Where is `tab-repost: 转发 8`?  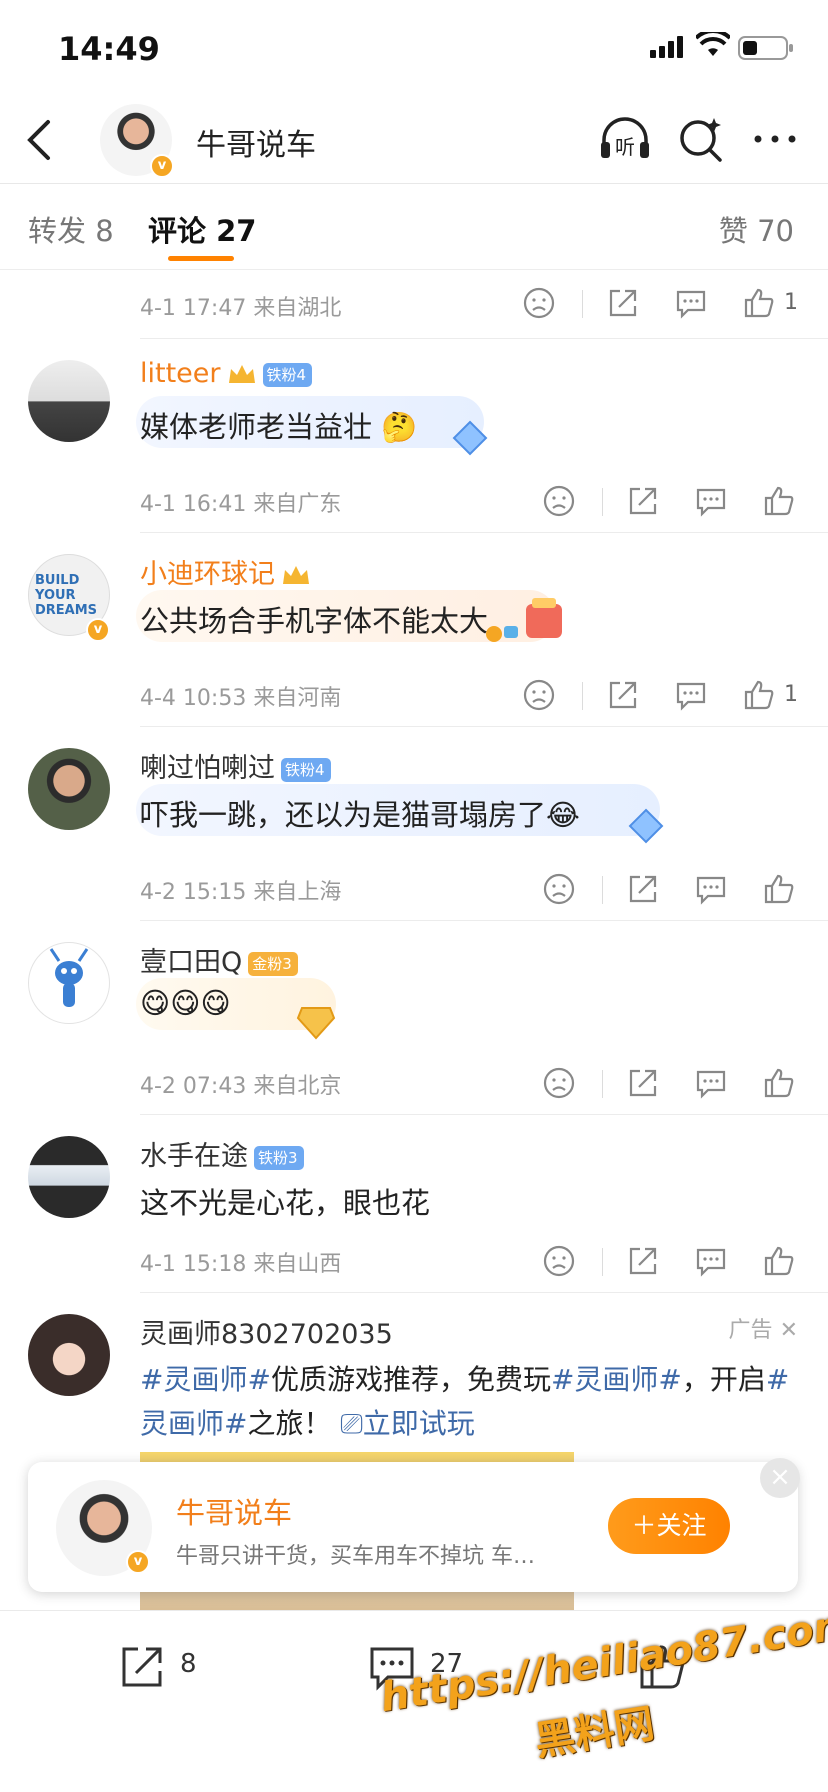 tab-repost: 转发 8 is located at coordinates (71, 229).